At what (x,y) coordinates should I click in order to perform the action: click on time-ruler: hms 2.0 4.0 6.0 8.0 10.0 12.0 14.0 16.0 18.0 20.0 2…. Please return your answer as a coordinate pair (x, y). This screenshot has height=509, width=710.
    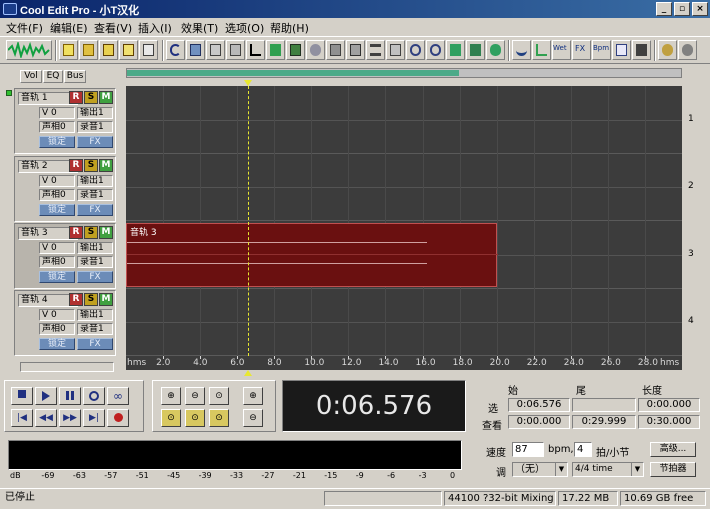
    Looking at the image, I should click on (404, 363).